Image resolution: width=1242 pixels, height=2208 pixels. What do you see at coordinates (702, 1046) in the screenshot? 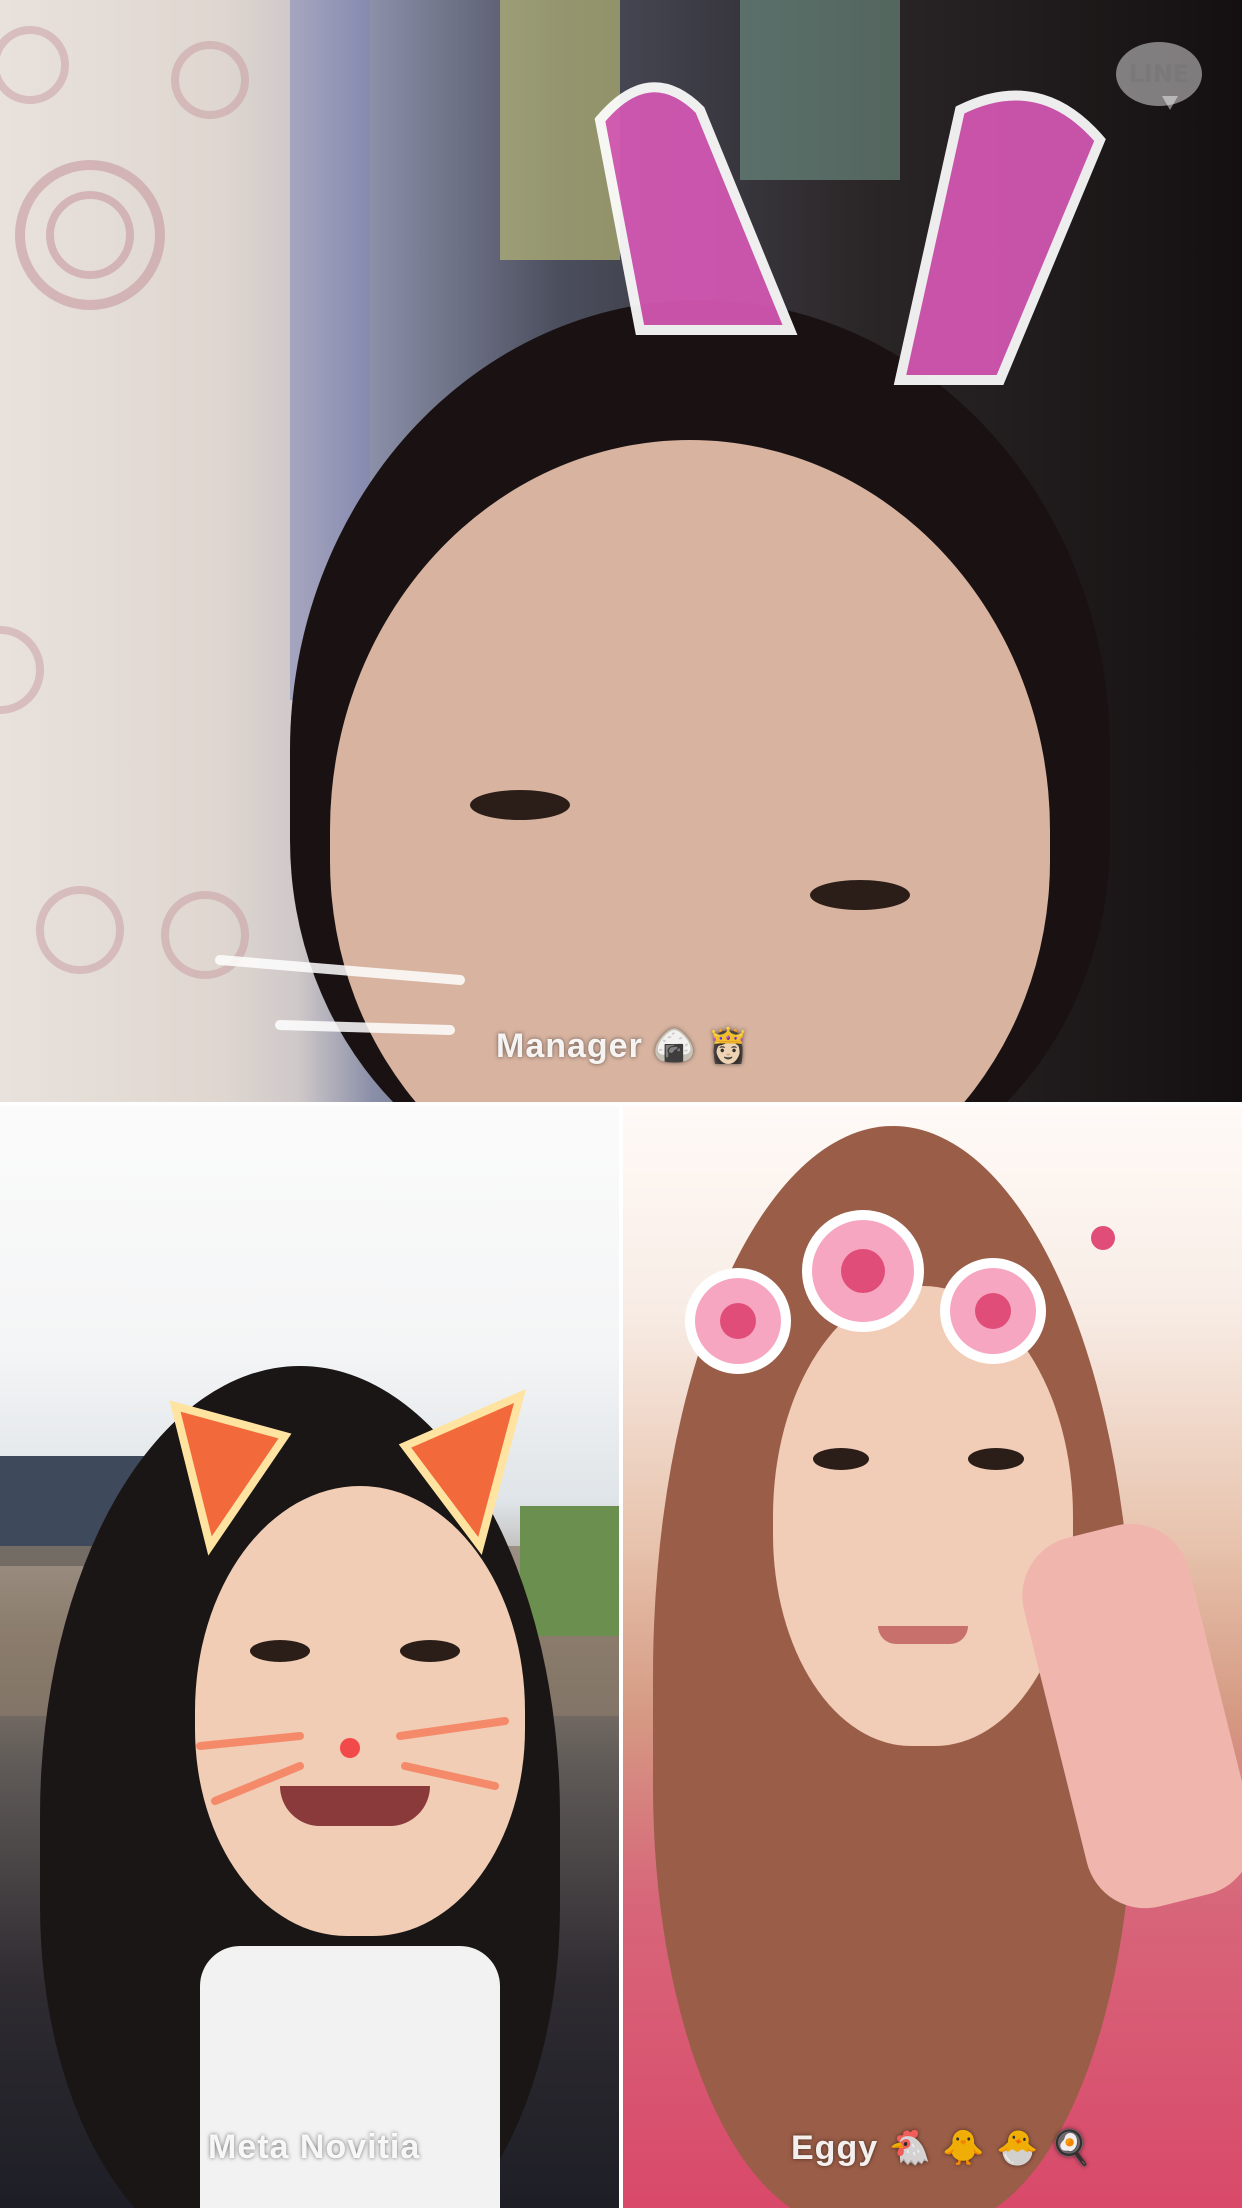
I see `participant-emojis: 🍙 👸🏻` at bounding box center [702, 1046].